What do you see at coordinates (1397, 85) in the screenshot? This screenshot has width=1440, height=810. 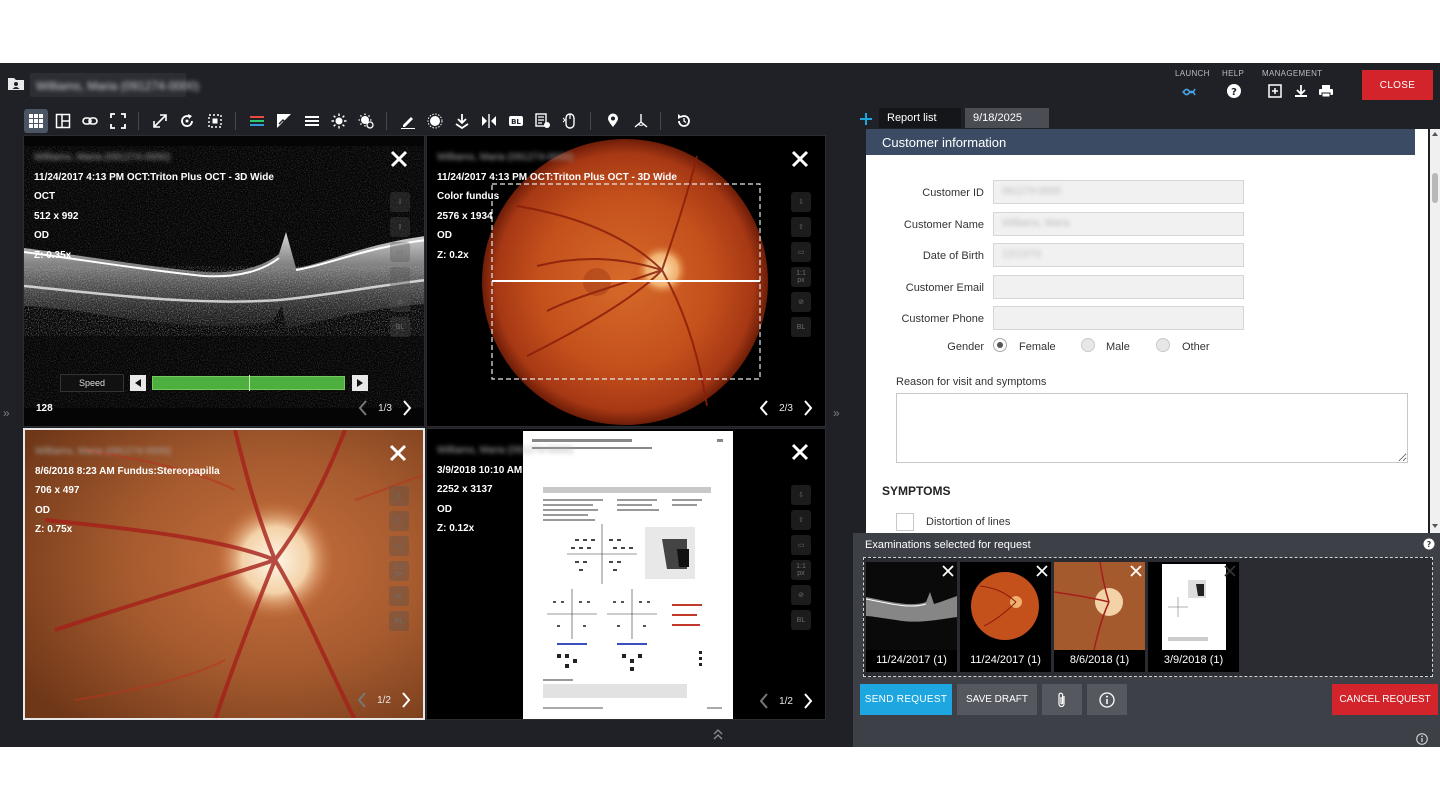 I see `close-button: CLOSE` at bounding box center [1397, 85].